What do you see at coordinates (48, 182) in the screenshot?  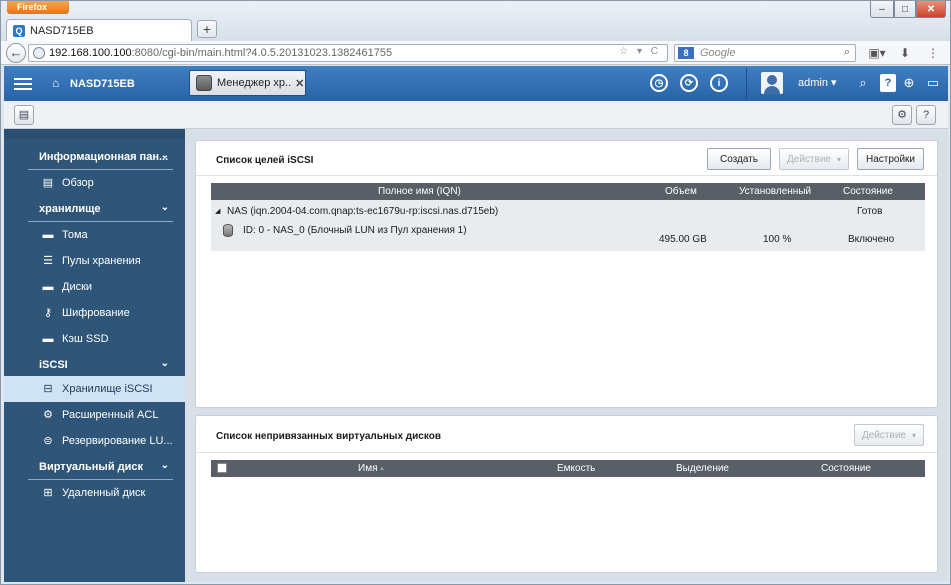 I see `overview-icon: ▤` at bounding box center [48, 182].